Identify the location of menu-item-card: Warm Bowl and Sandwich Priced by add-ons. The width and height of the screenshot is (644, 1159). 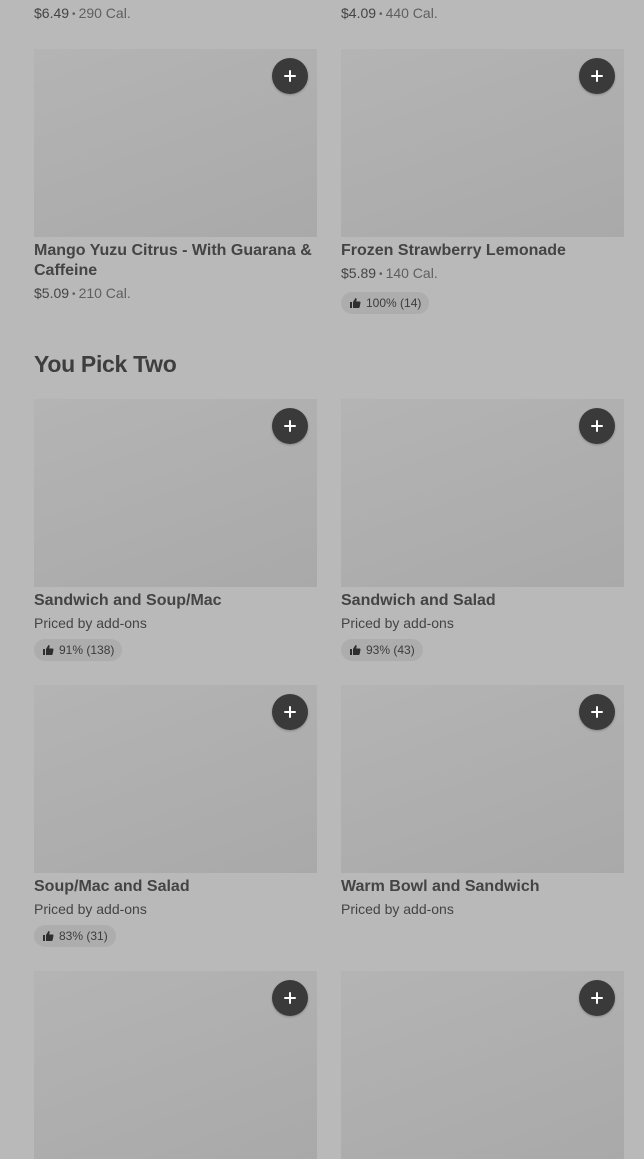
(482, 816).